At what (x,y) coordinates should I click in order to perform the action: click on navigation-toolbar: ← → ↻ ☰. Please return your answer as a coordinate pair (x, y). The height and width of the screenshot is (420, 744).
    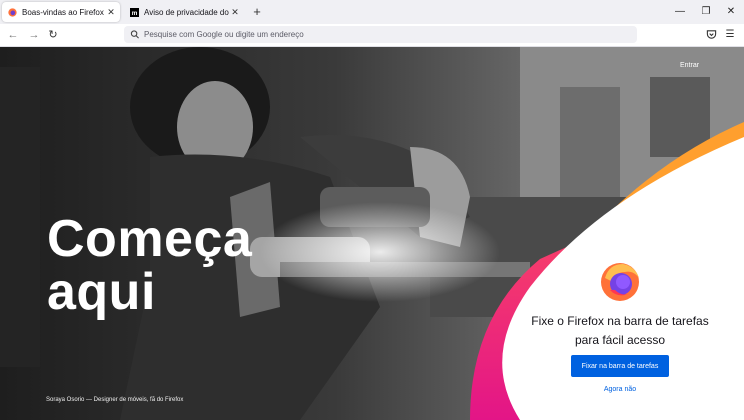
    Looking at the image, I should click on (372, 35).